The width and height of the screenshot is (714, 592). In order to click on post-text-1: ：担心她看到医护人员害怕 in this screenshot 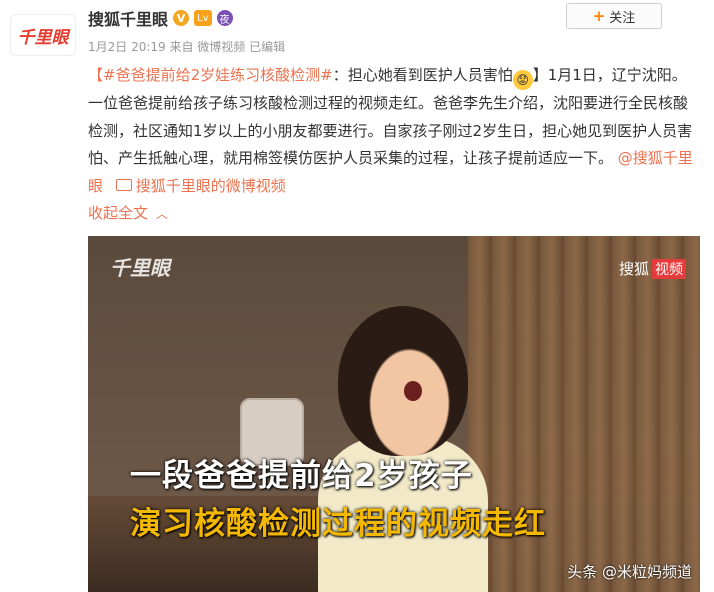, I will do `click(422, 75)`.